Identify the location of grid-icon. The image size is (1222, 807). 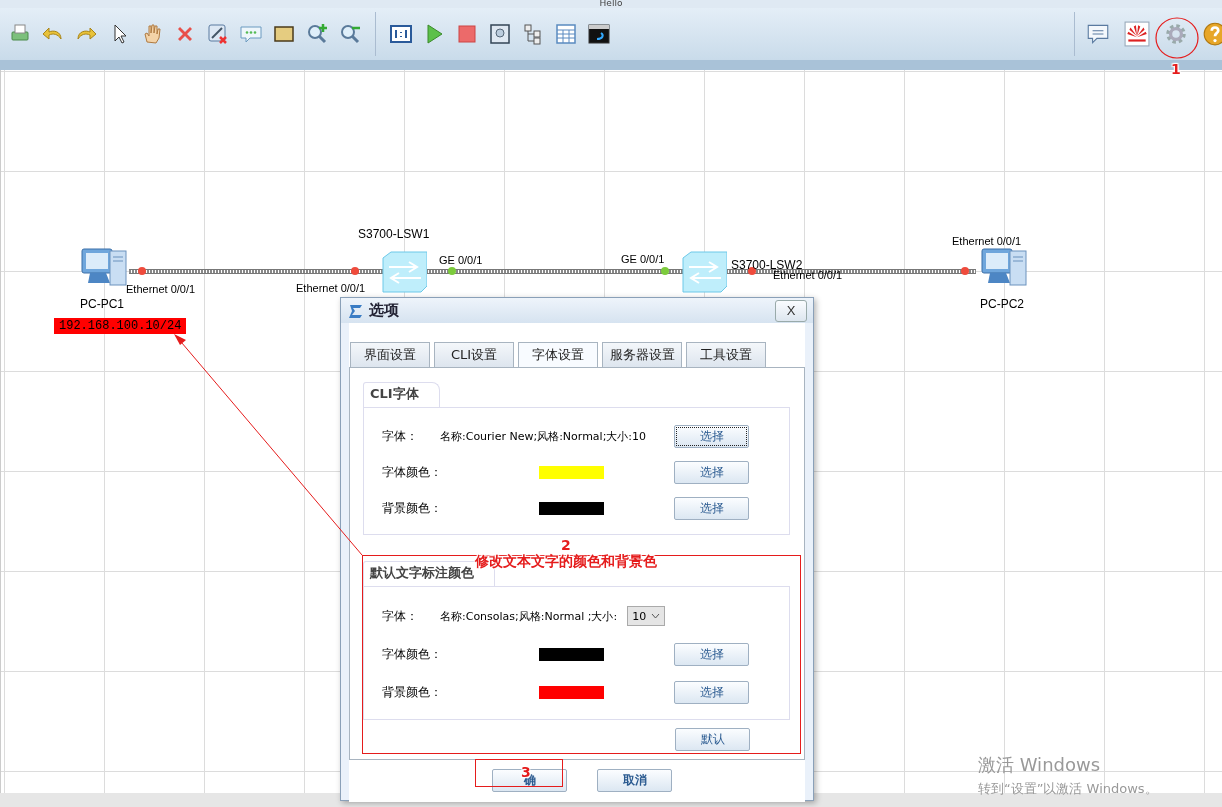
(566, 34).